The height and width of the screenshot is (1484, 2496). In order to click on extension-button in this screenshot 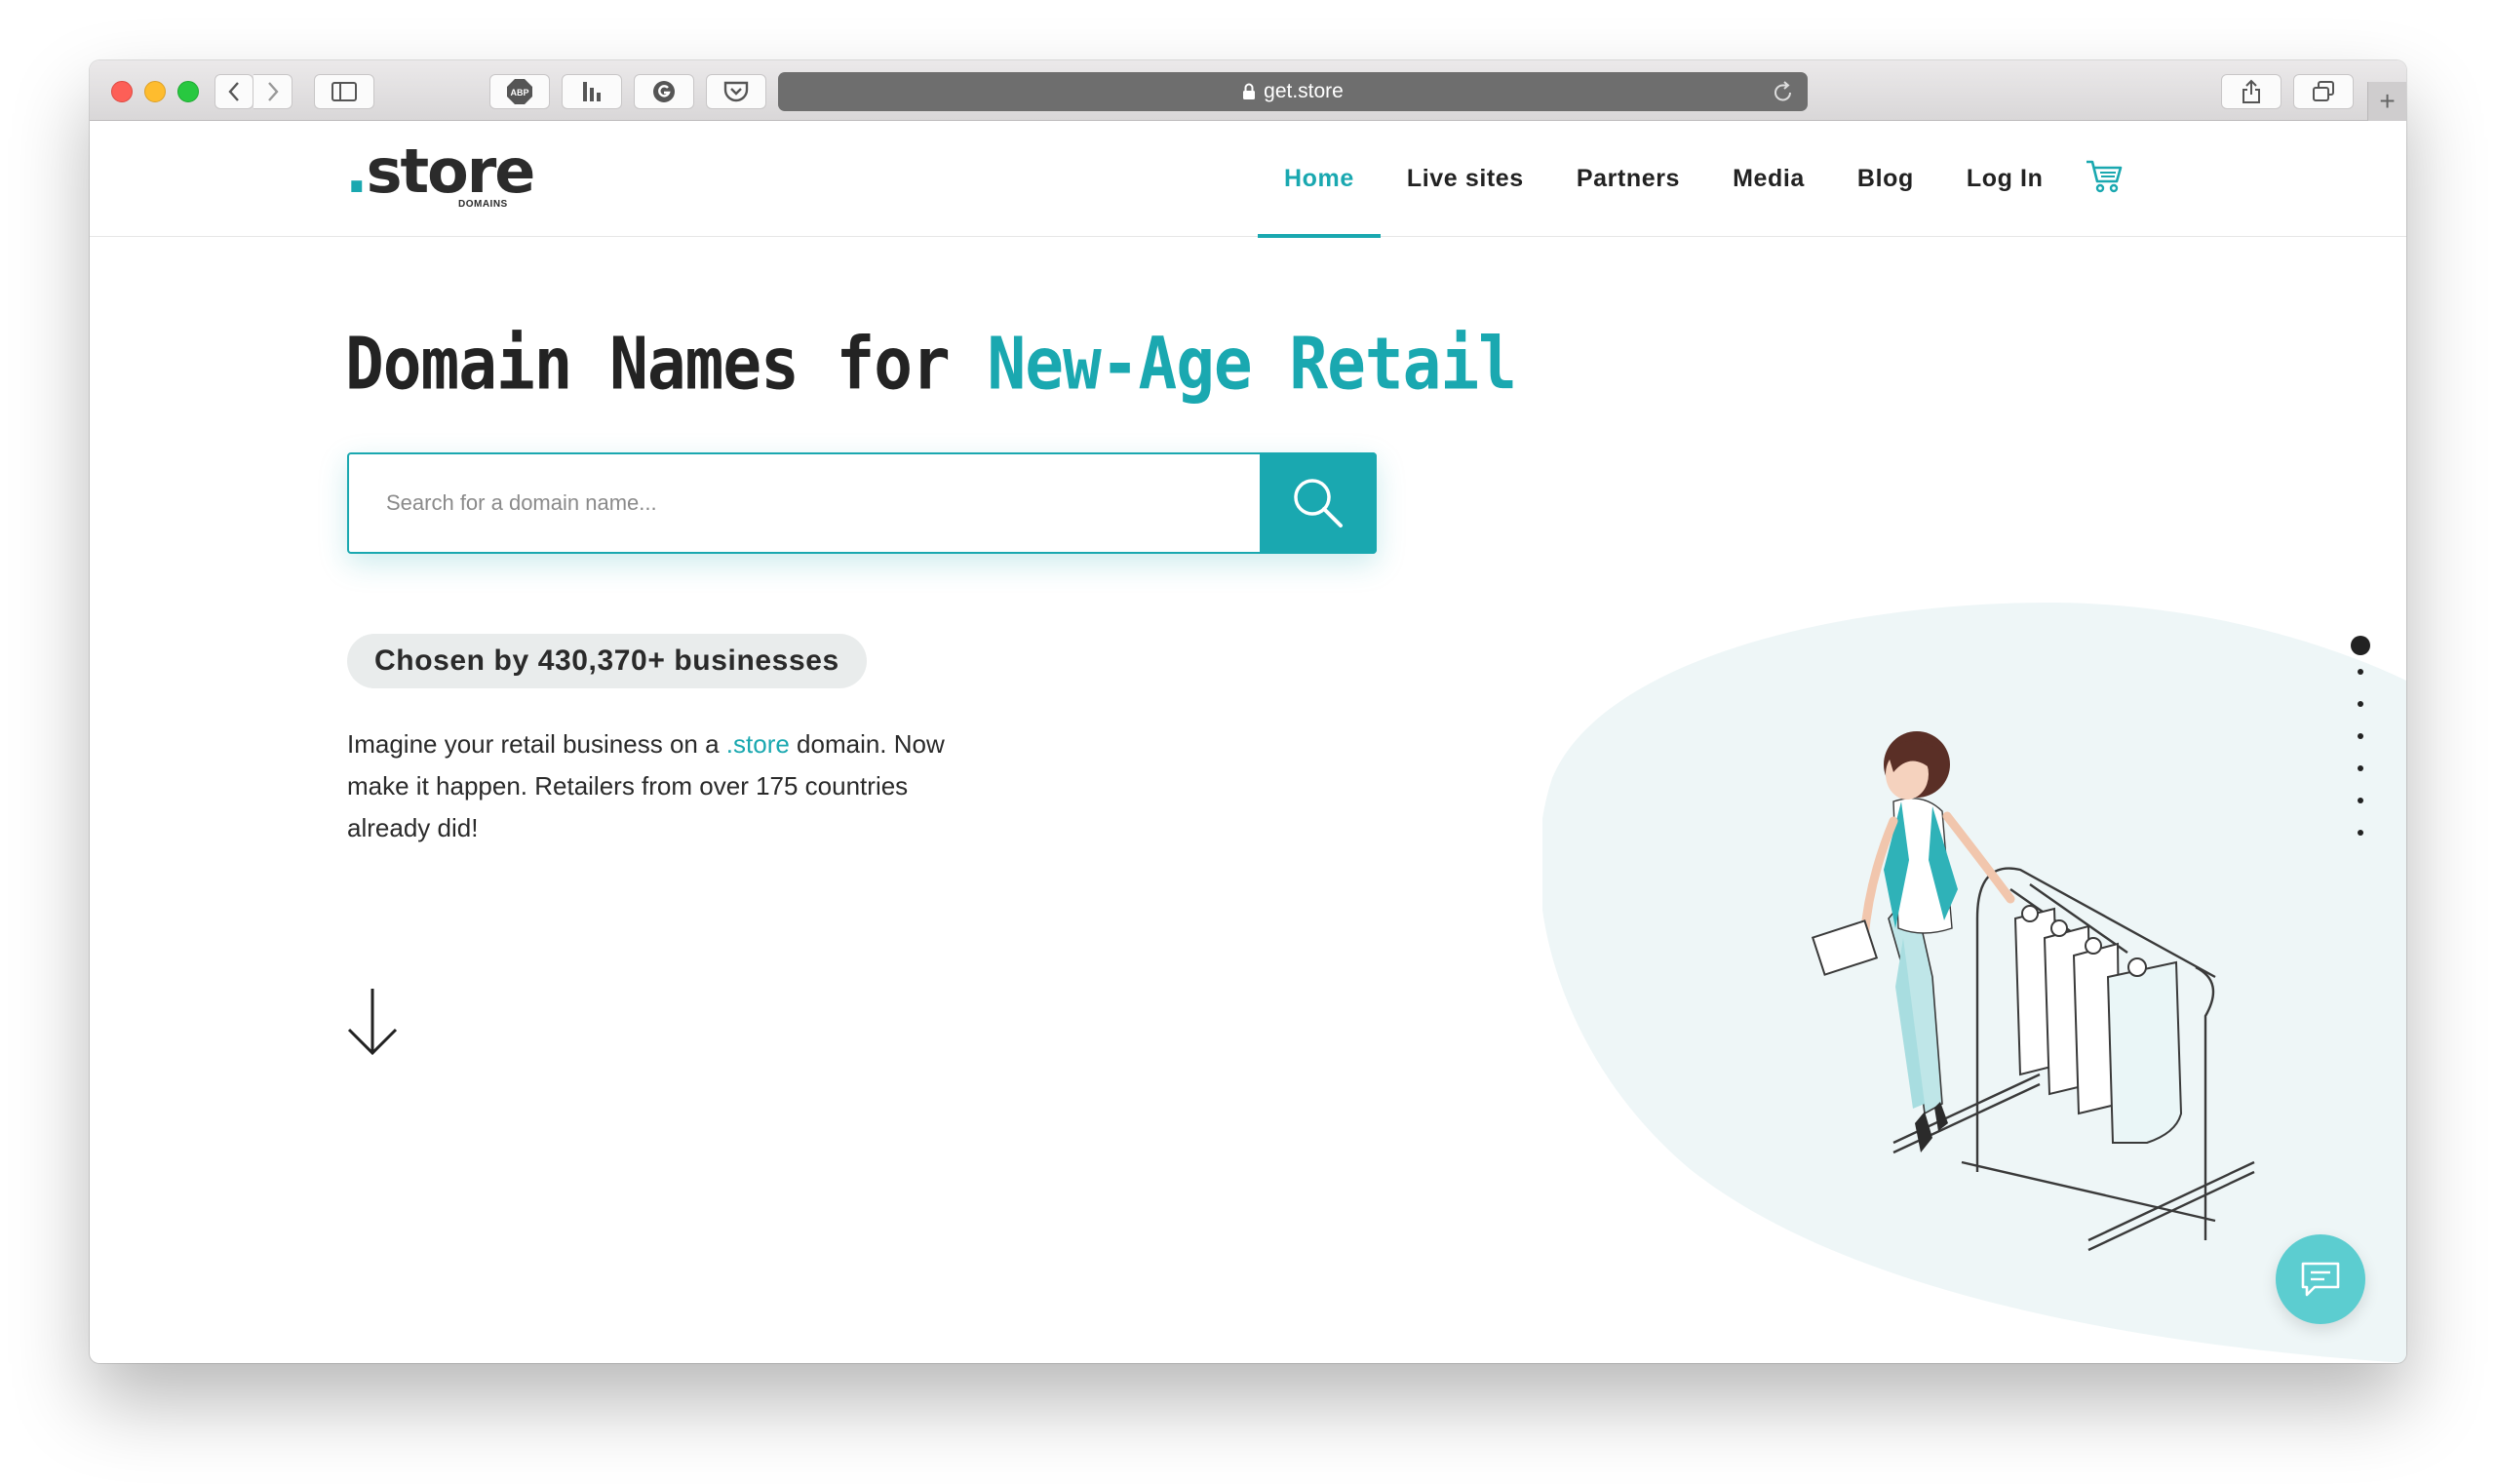, I will do `click(592, 91)`.